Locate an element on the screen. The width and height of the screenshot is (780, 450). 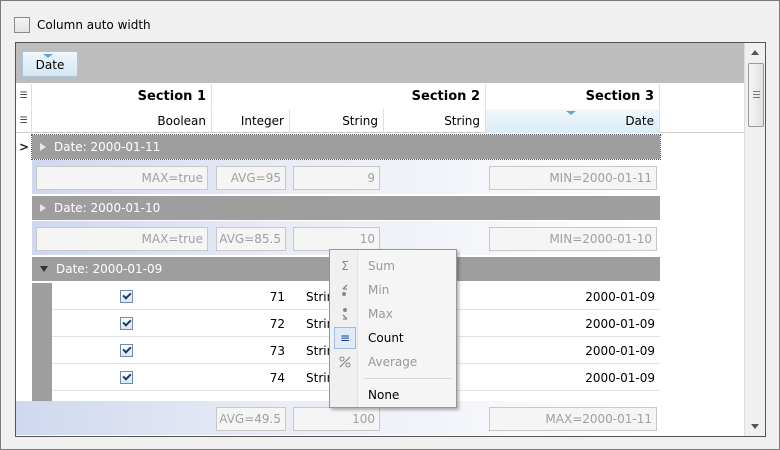
vertical-scrollbar is located at coordinates (754, 239).